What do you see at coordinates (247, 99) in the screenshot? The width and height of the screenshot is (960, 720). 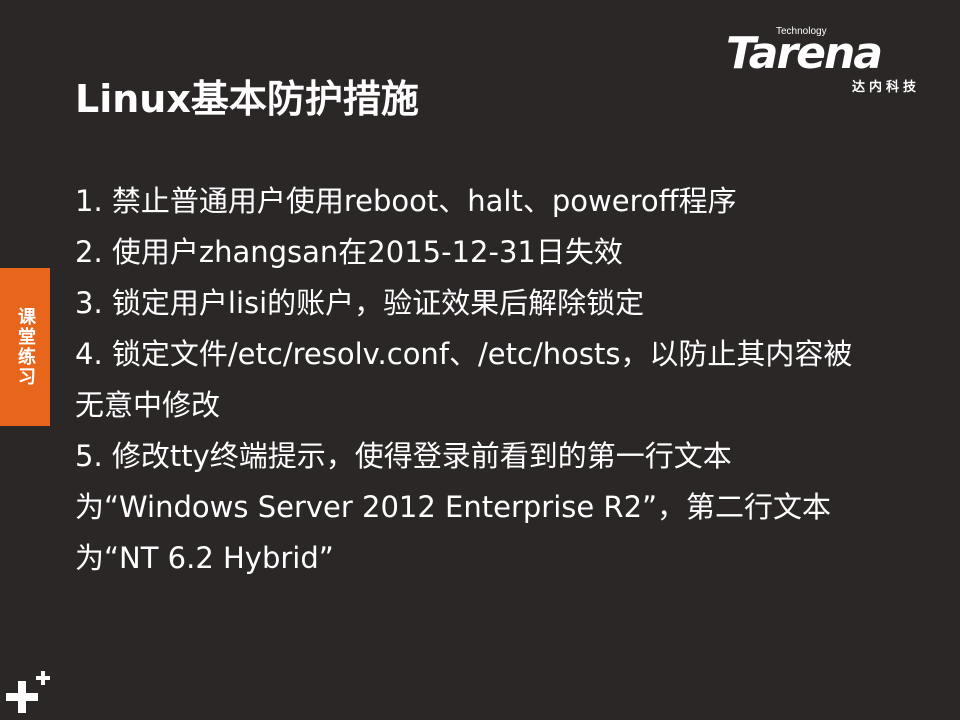 I see `slide-title: Linux基本防护措施` at bounding box center [247, 99].